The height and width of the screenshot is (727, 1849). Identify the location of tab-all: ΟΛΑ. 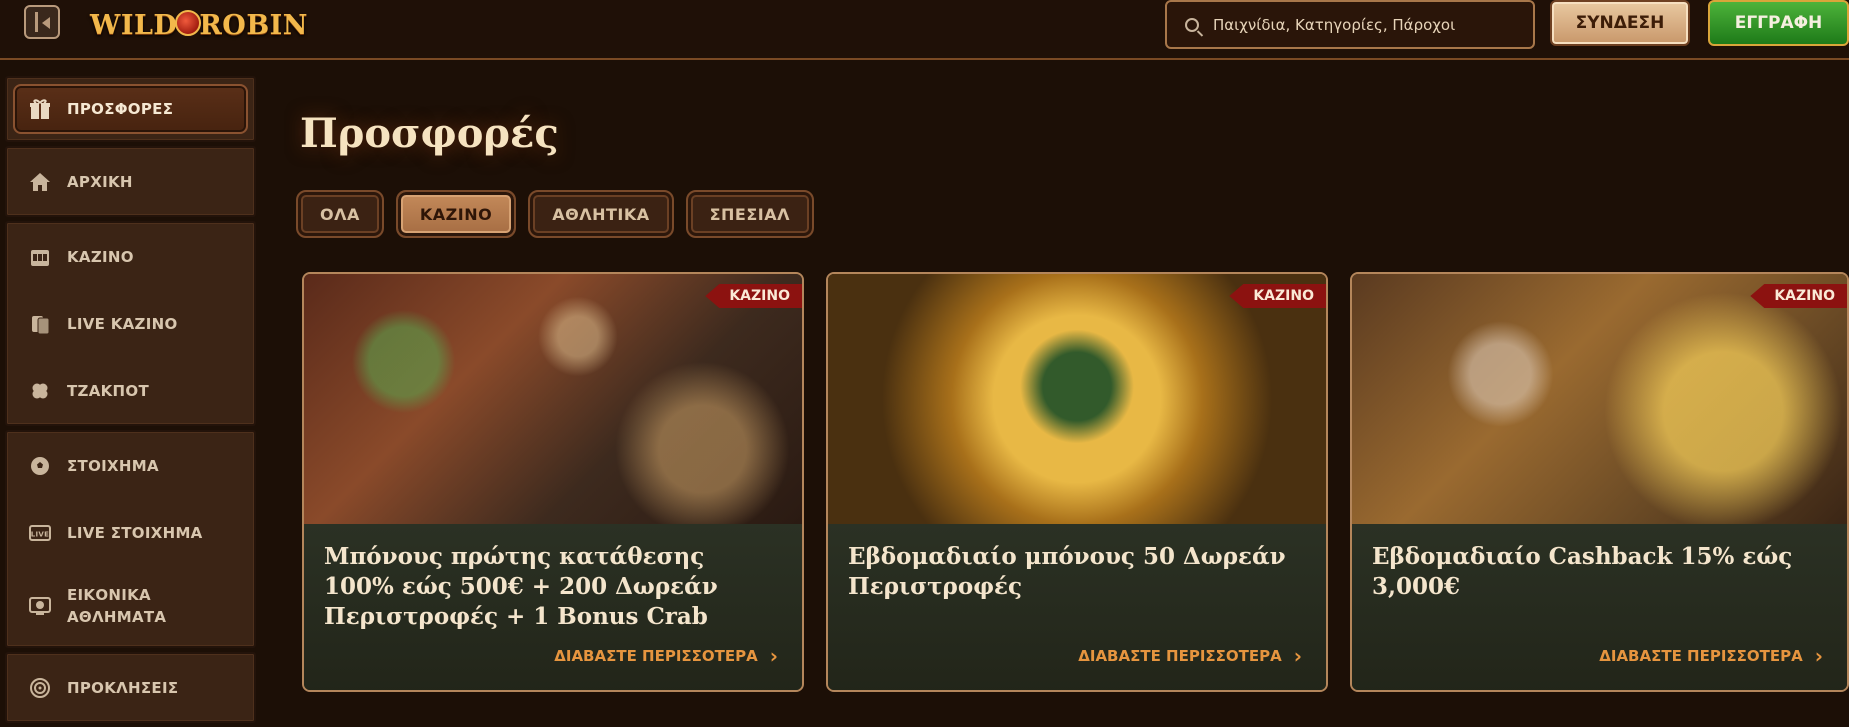
(340, 214).